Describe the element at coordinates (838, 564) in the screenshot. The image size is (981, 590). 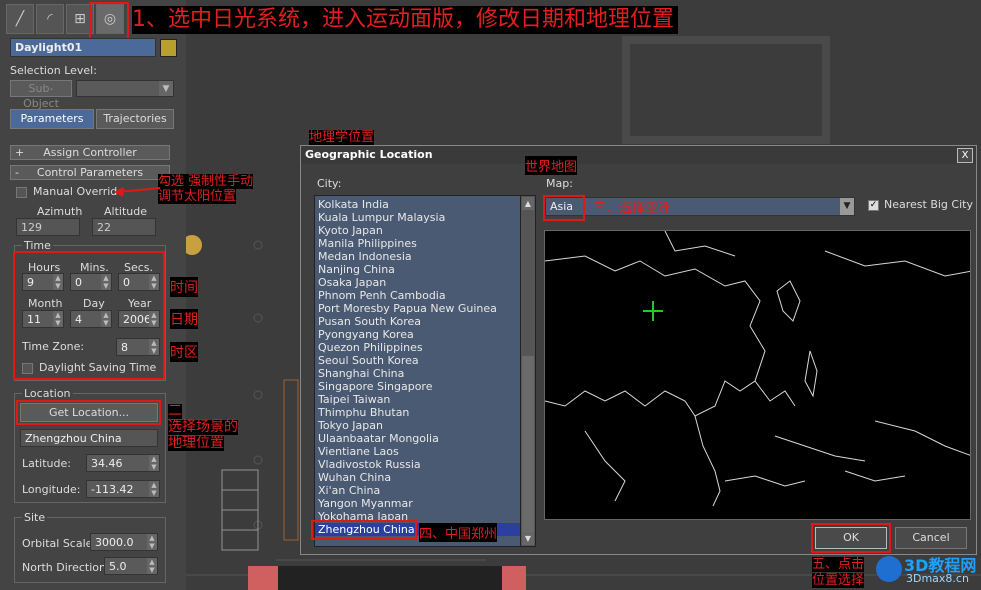
I see `annotation-step5-1: 五、点击` at that location.